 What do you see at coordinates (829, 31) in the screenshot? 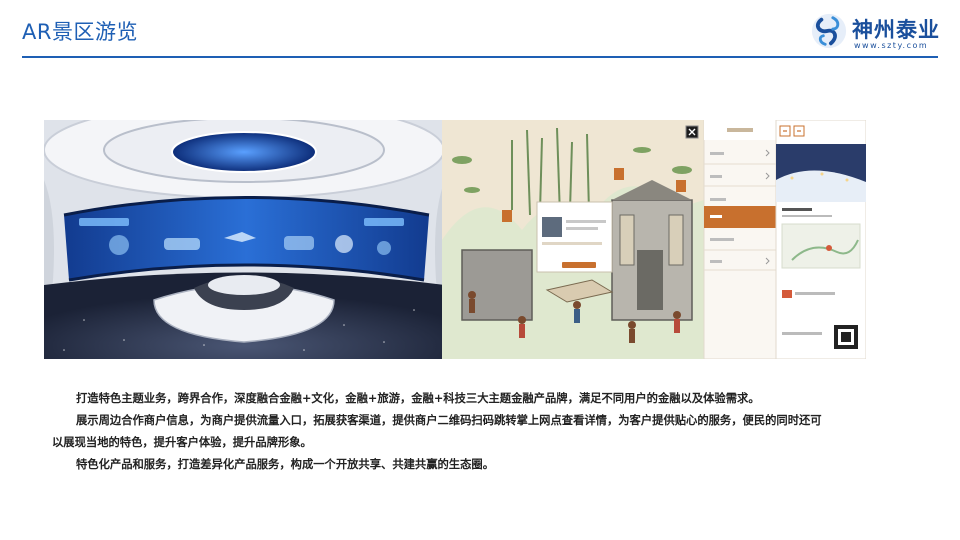
I see `logo-mark-icon` at bounding box center [829, 31].